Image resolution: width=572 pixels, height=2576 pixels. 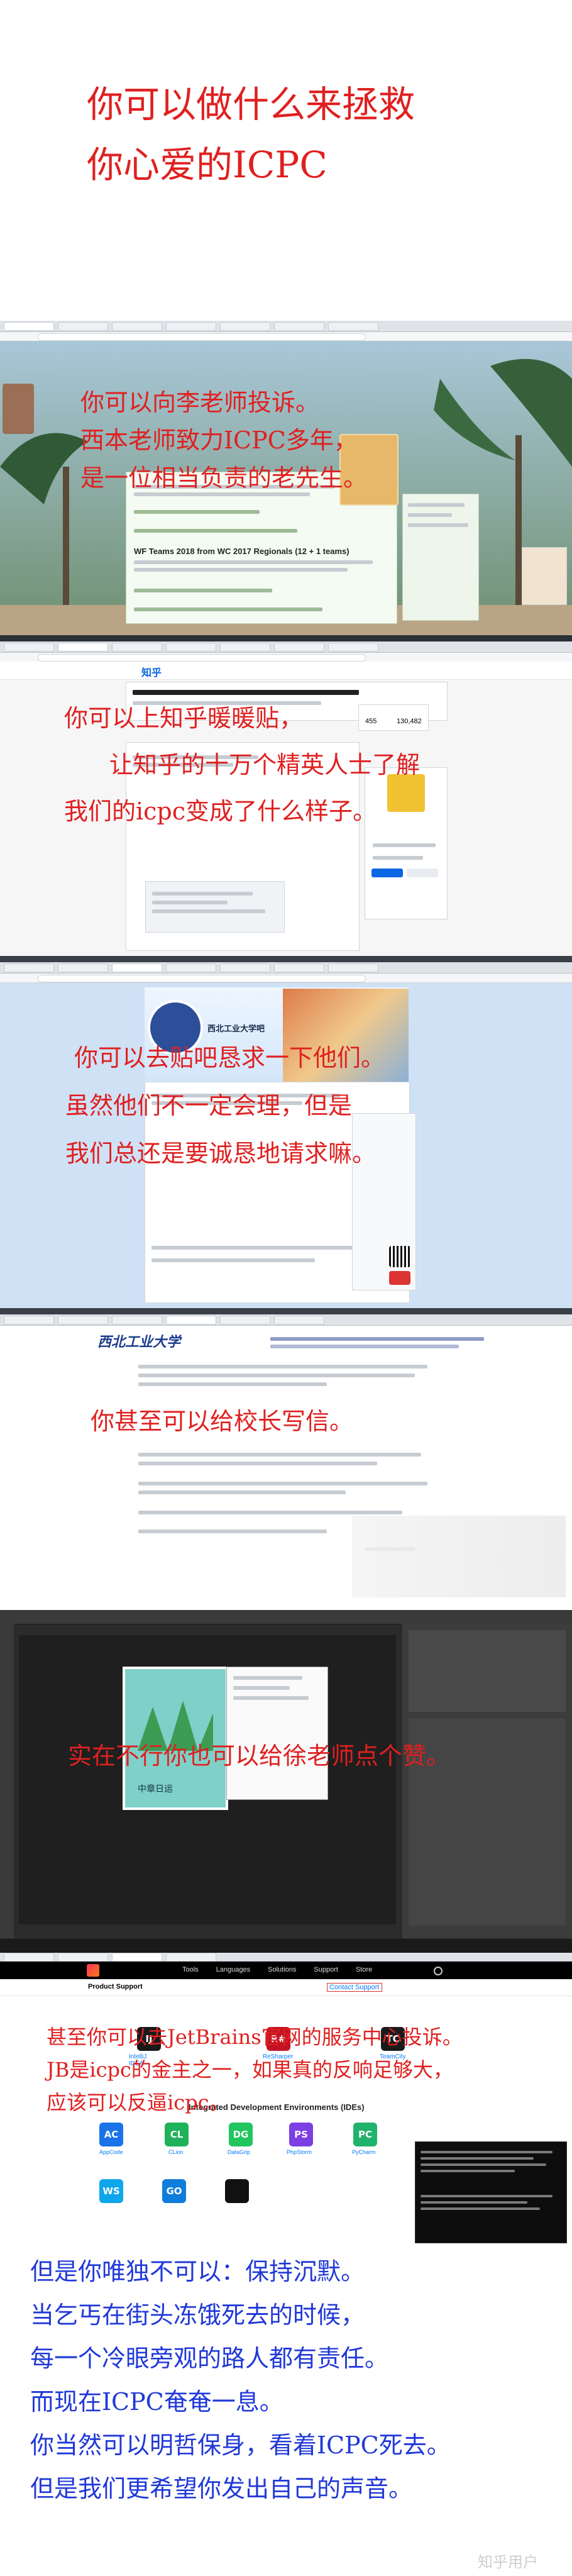 What do you see at coordinates (220, 811) in the screenshot?
I see `zhihu-line-3: 我们的icpc变成了什么样子。` at bounding box center [220, 811].